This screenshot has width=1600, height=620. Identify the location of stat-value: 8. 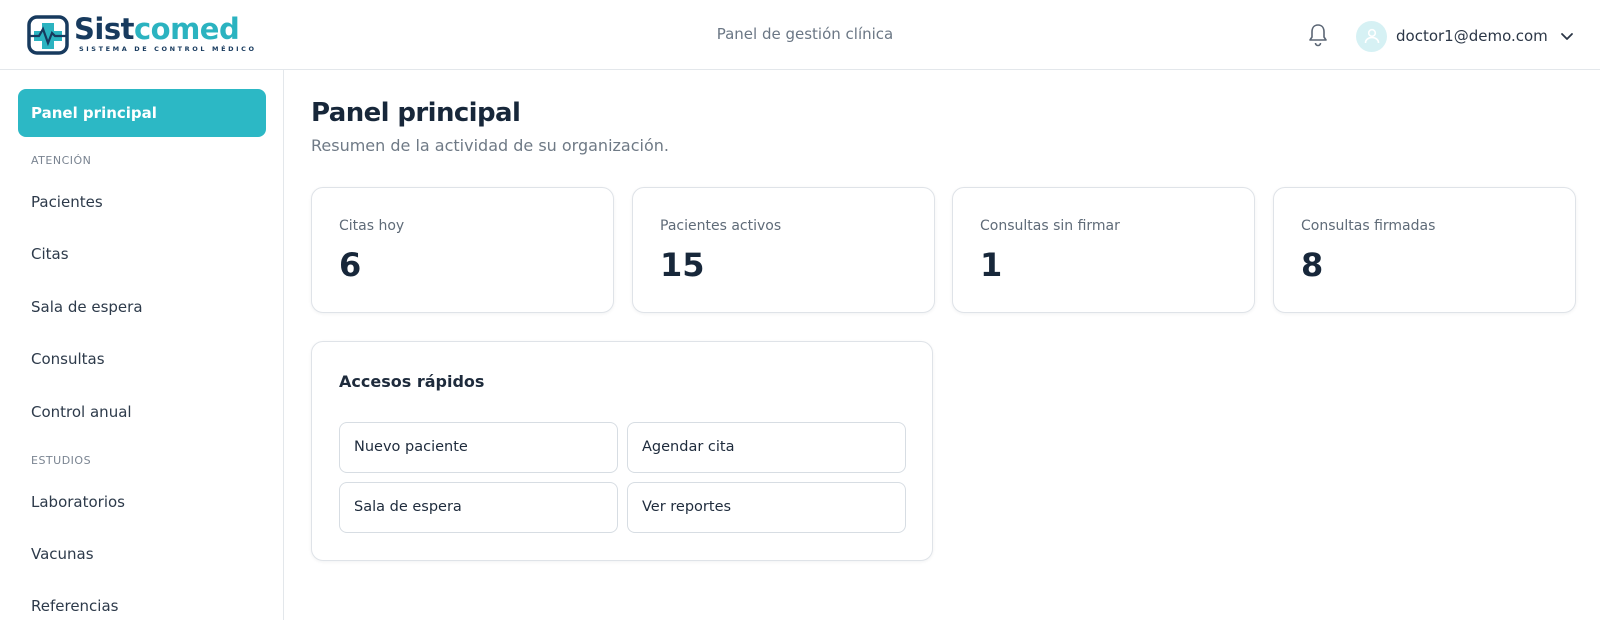
(1312, 265).